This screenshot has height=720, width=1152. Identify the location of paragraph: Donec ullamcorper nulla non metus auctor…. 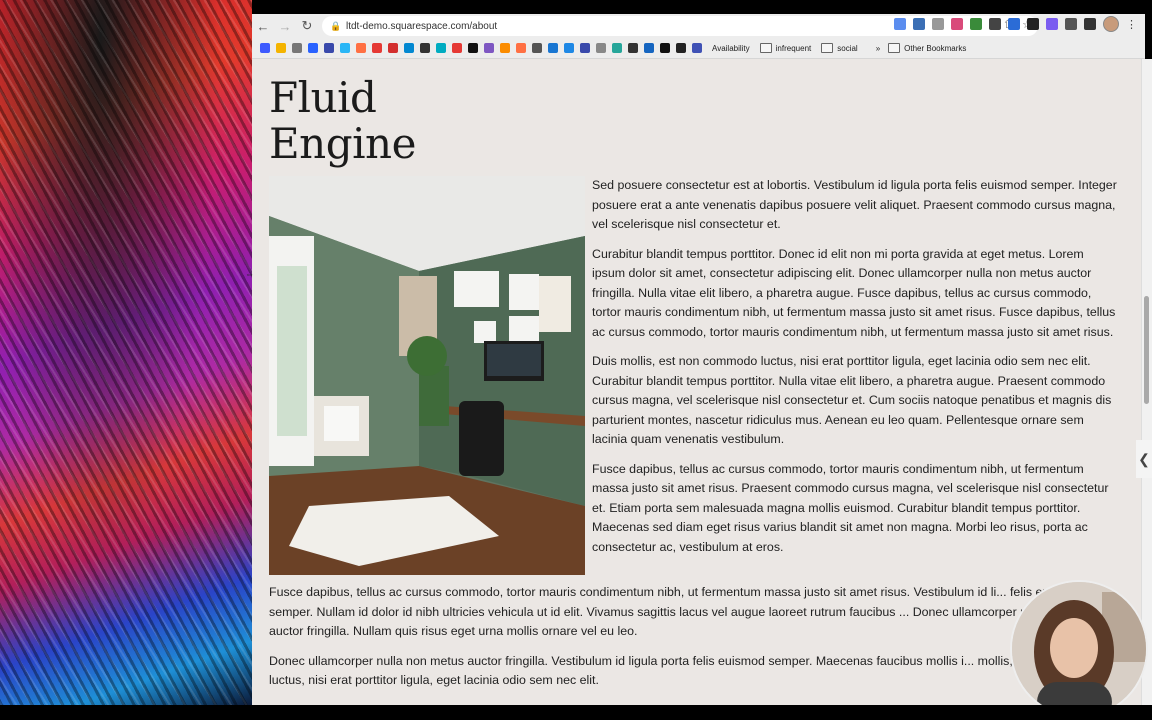
(692, 670).